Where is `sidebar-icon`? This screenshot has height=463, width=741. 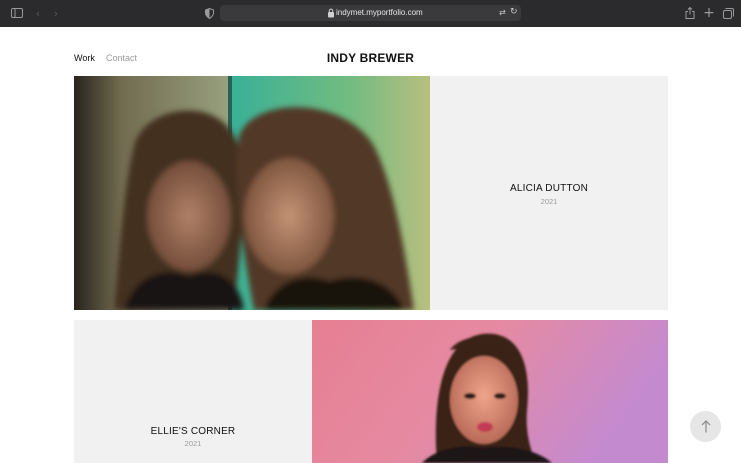 sidebar-icon is located at coordinates (17, 13).